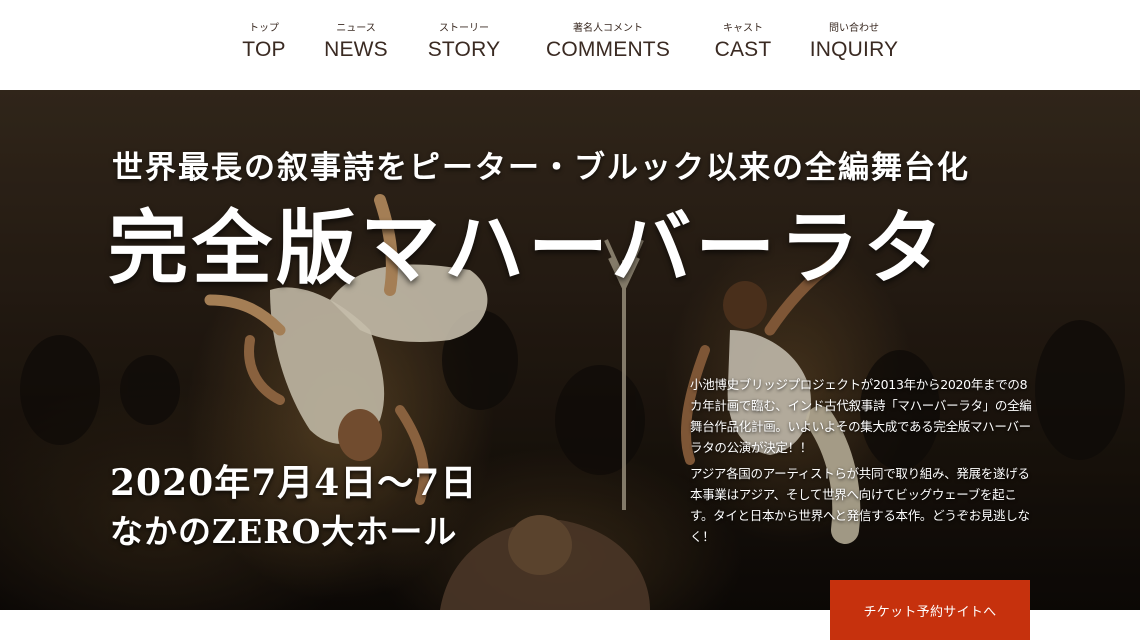 The height and width of the screenshot is (640, 1140). Describe the element at coordinates (930, 610) in the screenshot. I see `ticket-reservation-button: チケット予約サイトへ` at that location.